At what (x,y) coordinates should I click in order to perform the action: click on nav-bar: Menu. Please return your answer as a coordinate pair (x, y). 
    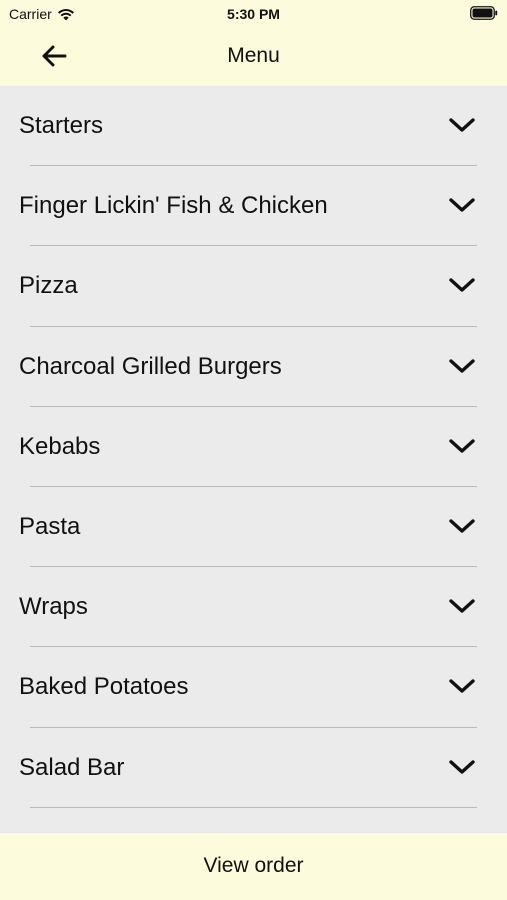
    Looking at the image, I should click on (253, 56).